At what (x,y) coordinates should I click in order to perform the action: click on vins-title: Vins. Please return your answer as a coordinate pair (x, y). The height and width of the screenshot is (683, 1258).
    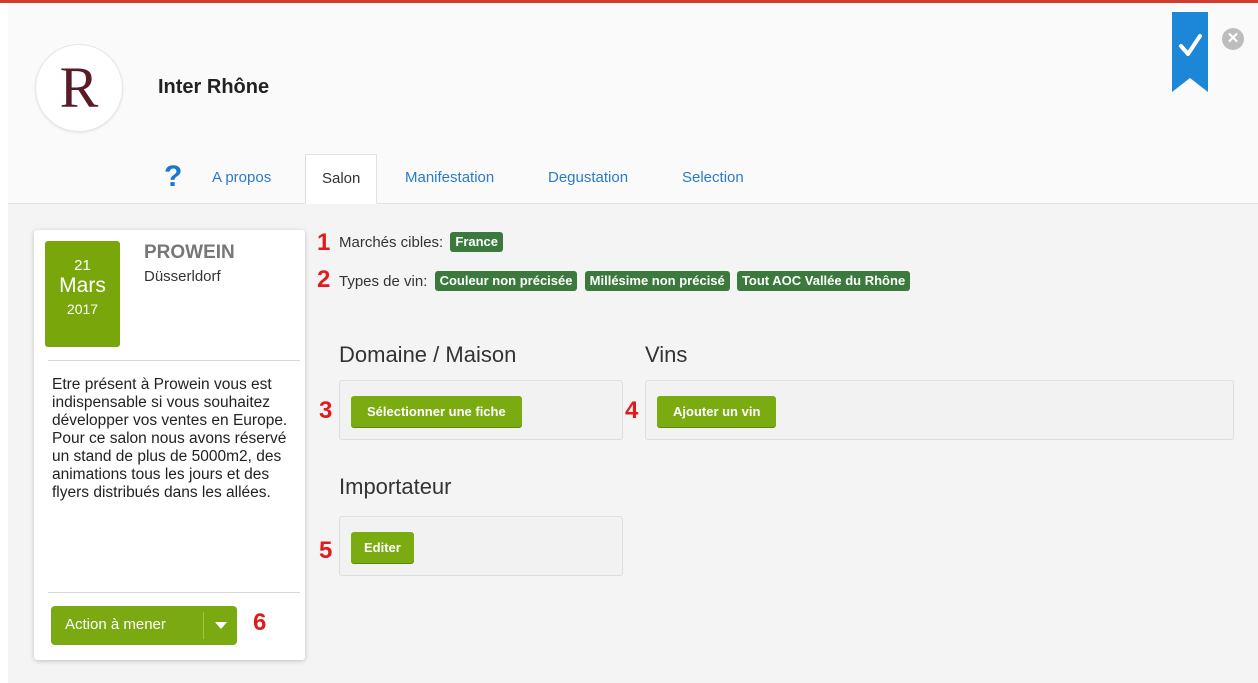
    Looking at the image, I should click on (666, 354).